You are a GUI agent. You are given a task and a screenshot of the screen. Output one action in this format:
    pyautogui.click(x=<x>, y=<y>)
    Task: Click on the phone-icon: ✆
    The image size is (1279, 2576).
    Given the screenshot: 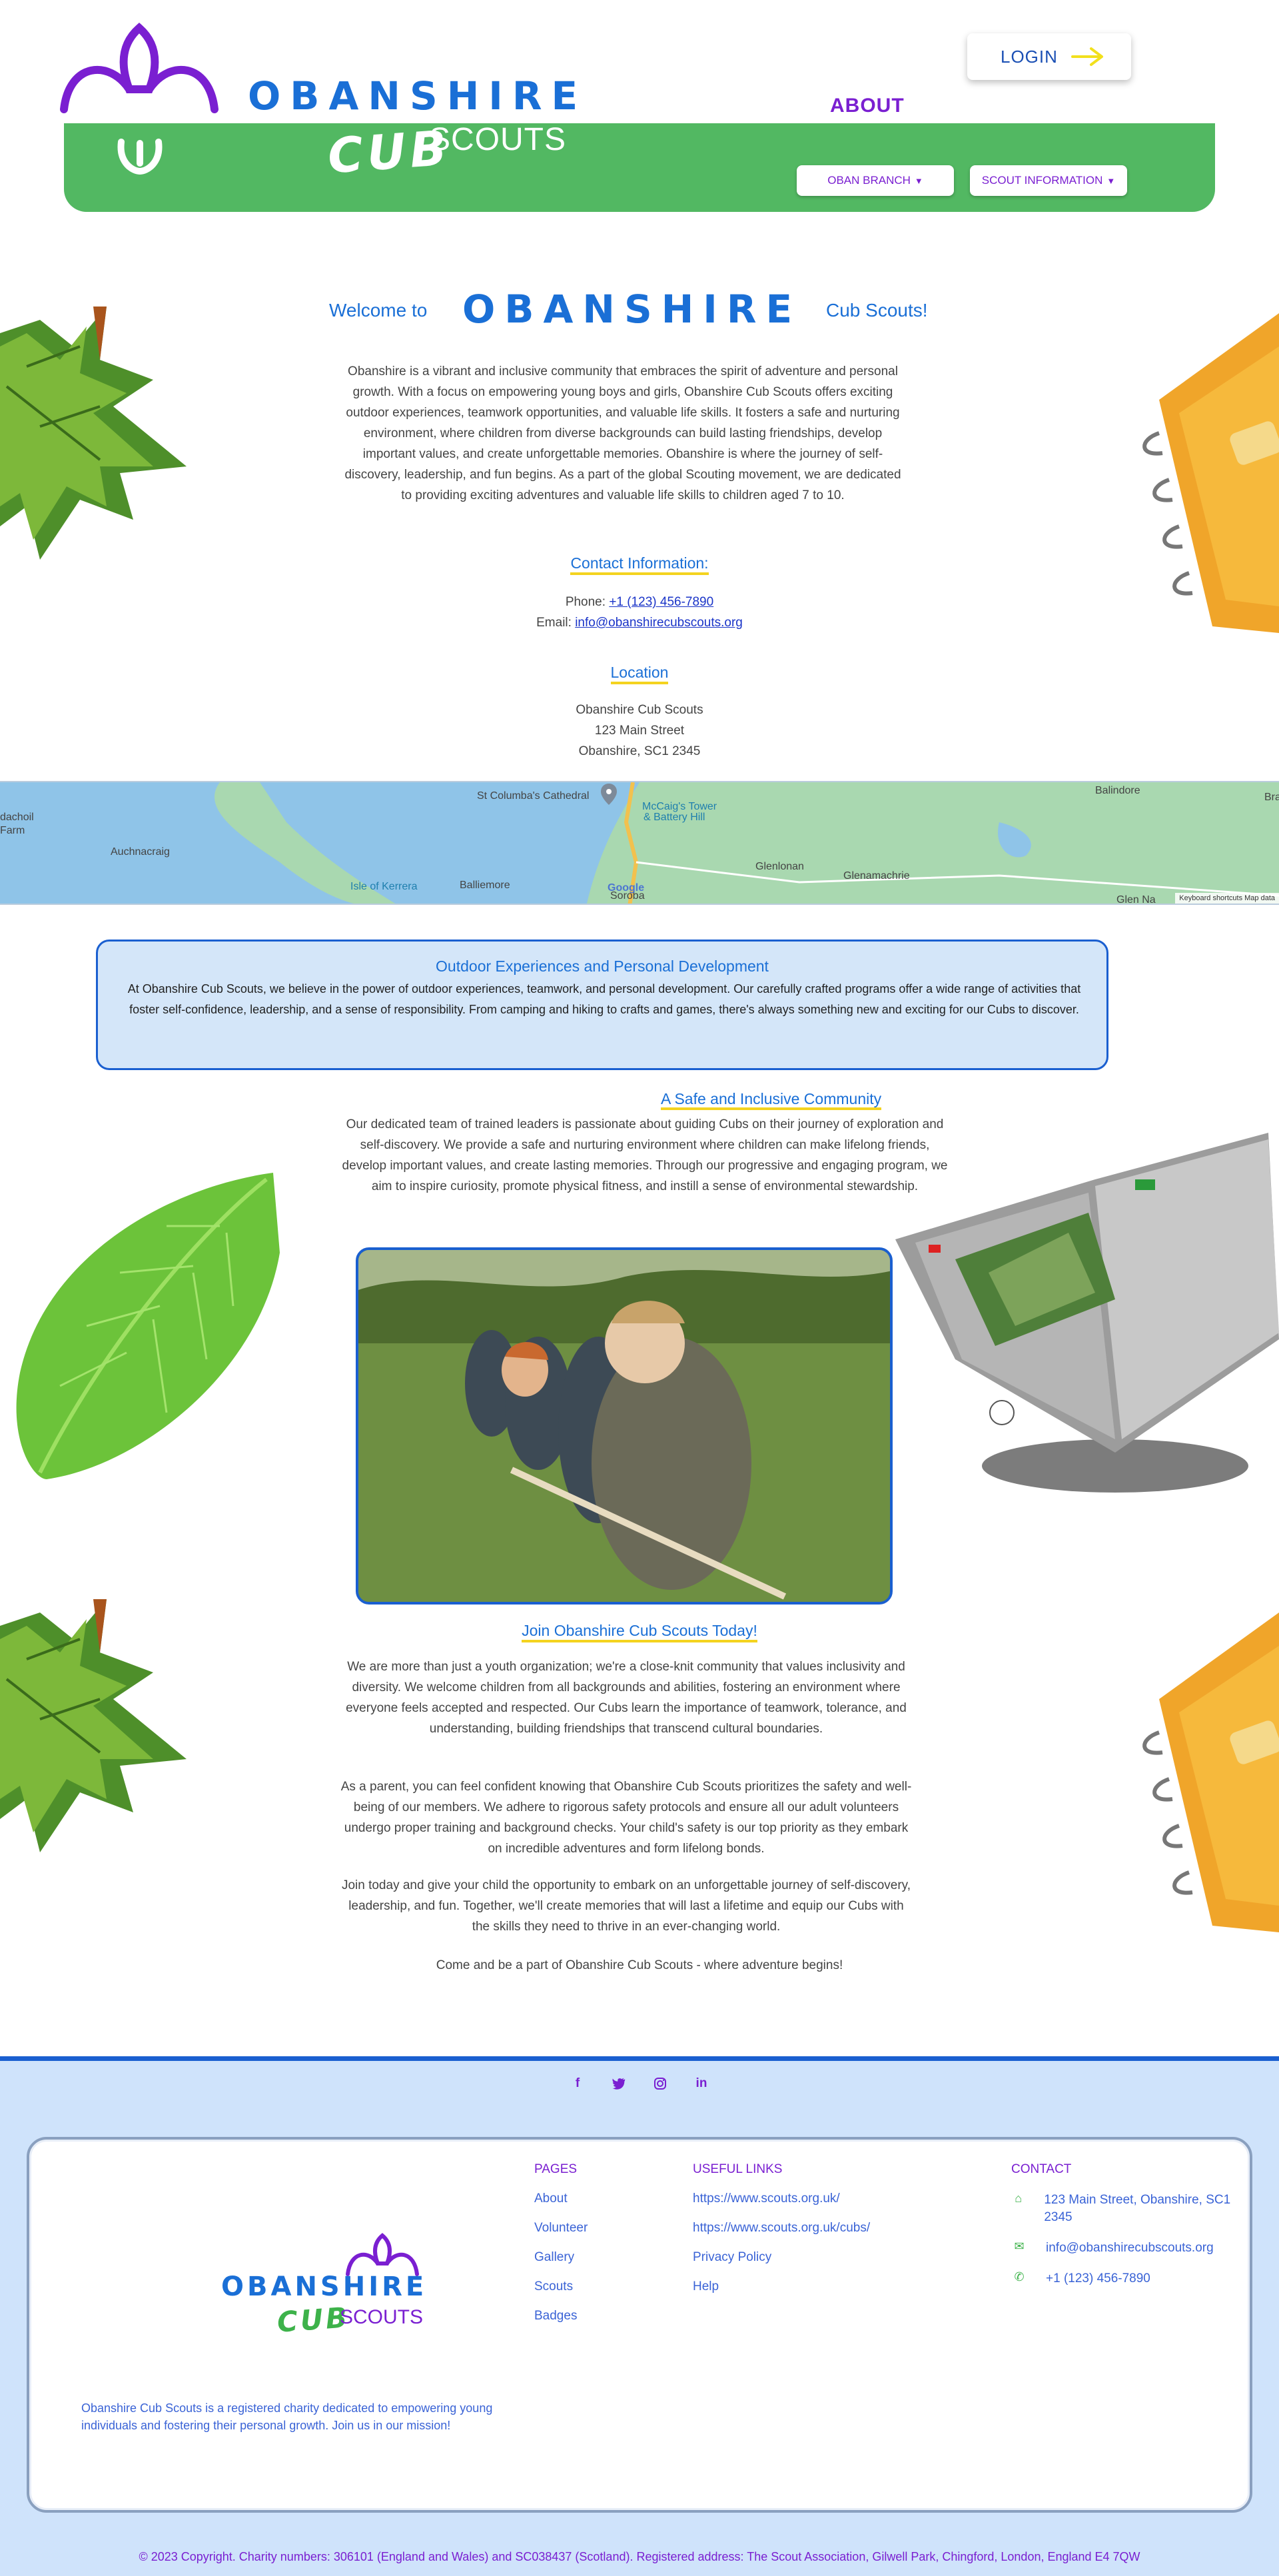 What is the action you would take?
    pyautogui.click(x=1019, y=2276)
    